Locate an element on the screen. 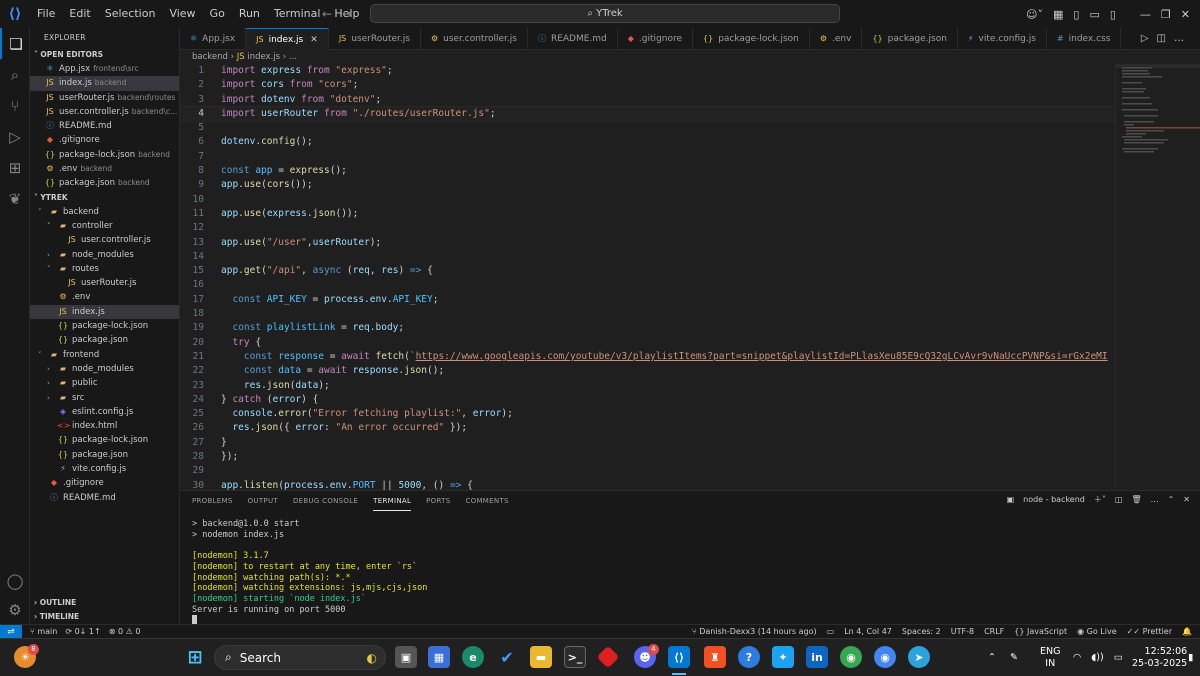 This screenshot has height=676, width=1200. terminal-name: node - backend is located at coordinates (1054, 499).